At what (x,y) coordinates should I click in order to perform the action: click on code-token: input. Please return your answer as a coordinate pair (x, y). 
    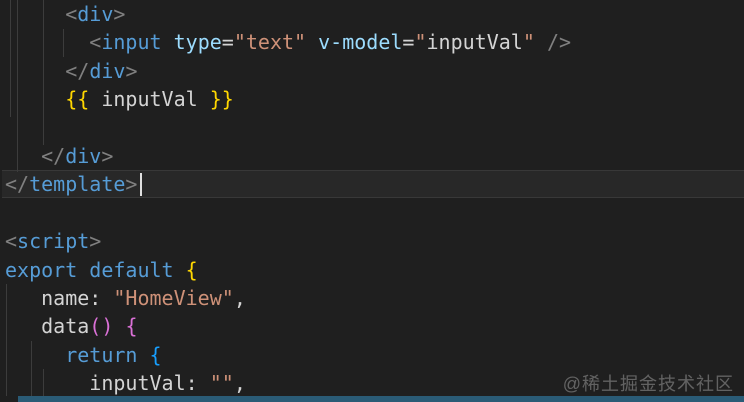
    Looking at the image, I should click on (131, 42).